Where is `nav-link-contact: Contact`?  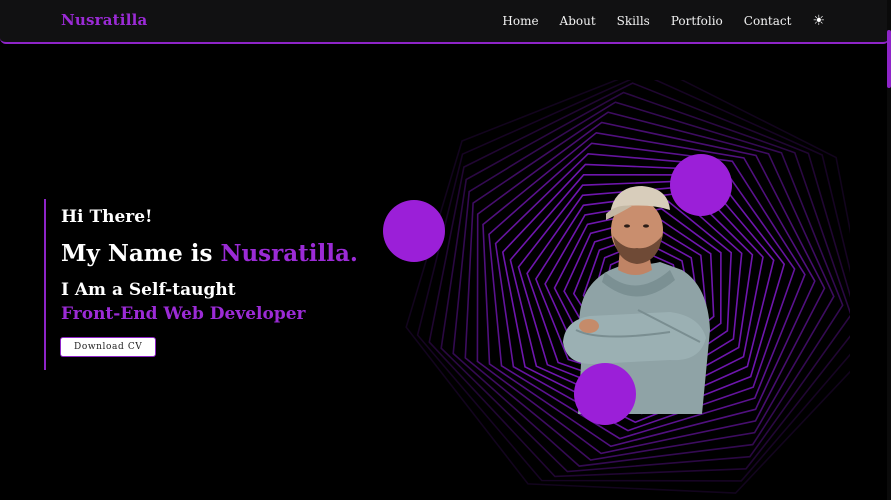 nav-link-contact: Contact is located at coordinates (768, 21).